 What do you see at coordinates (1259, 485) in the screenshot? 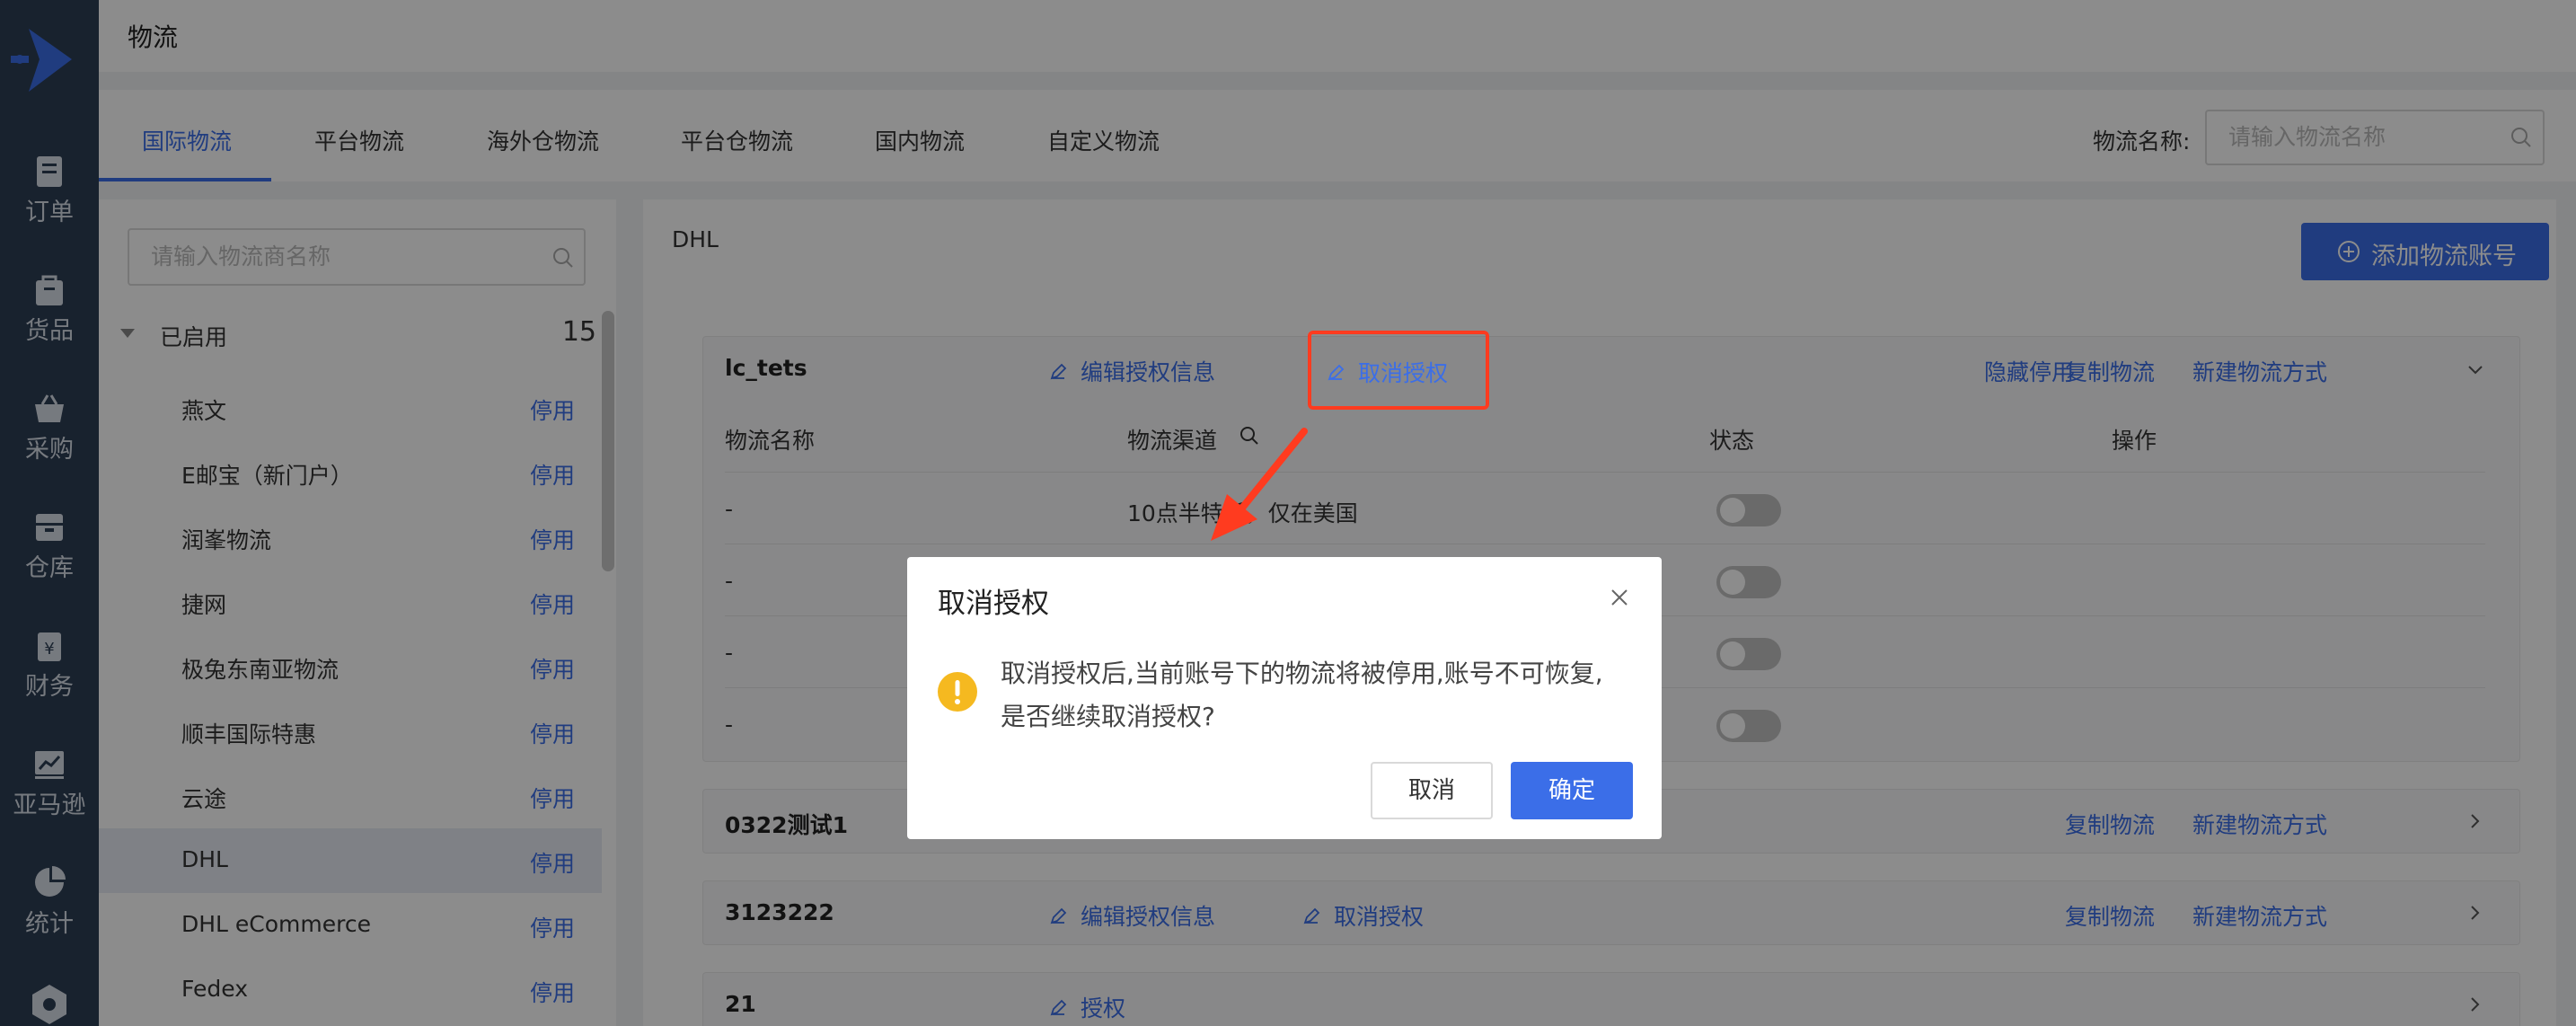
I see `annotation-arrow-icon` at bounding box center [1259, 485].